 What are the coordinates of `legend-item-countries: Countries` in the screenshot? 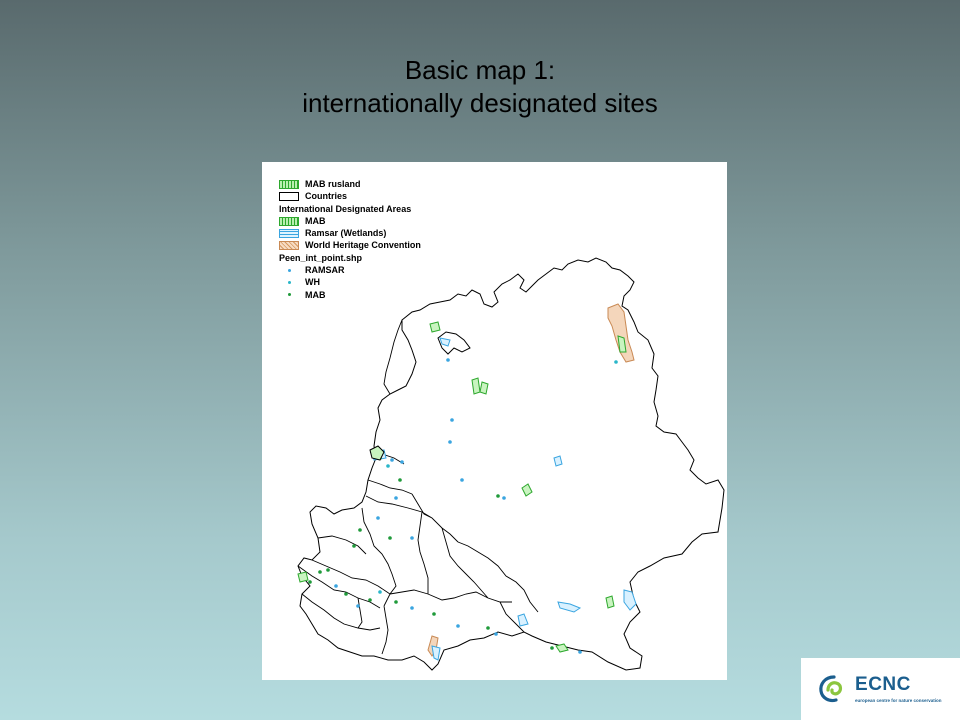 It's located at (350, 196).